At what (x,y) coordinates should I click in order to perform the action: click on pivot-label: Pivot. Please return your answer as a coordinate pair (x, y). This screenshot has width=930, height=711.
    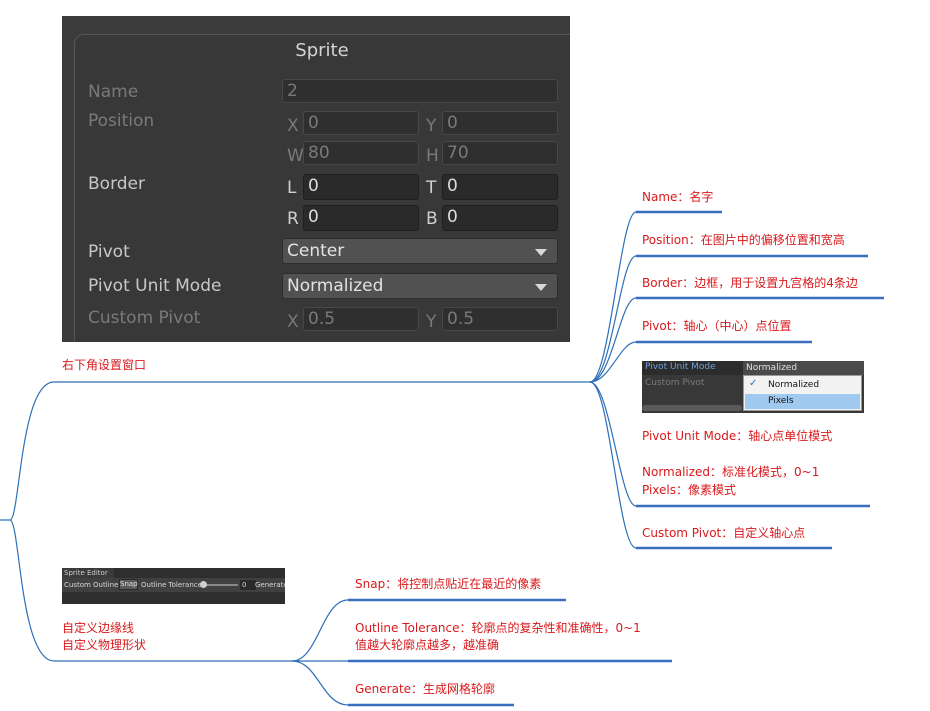
    Looking at the image, I should click on (109, 252).